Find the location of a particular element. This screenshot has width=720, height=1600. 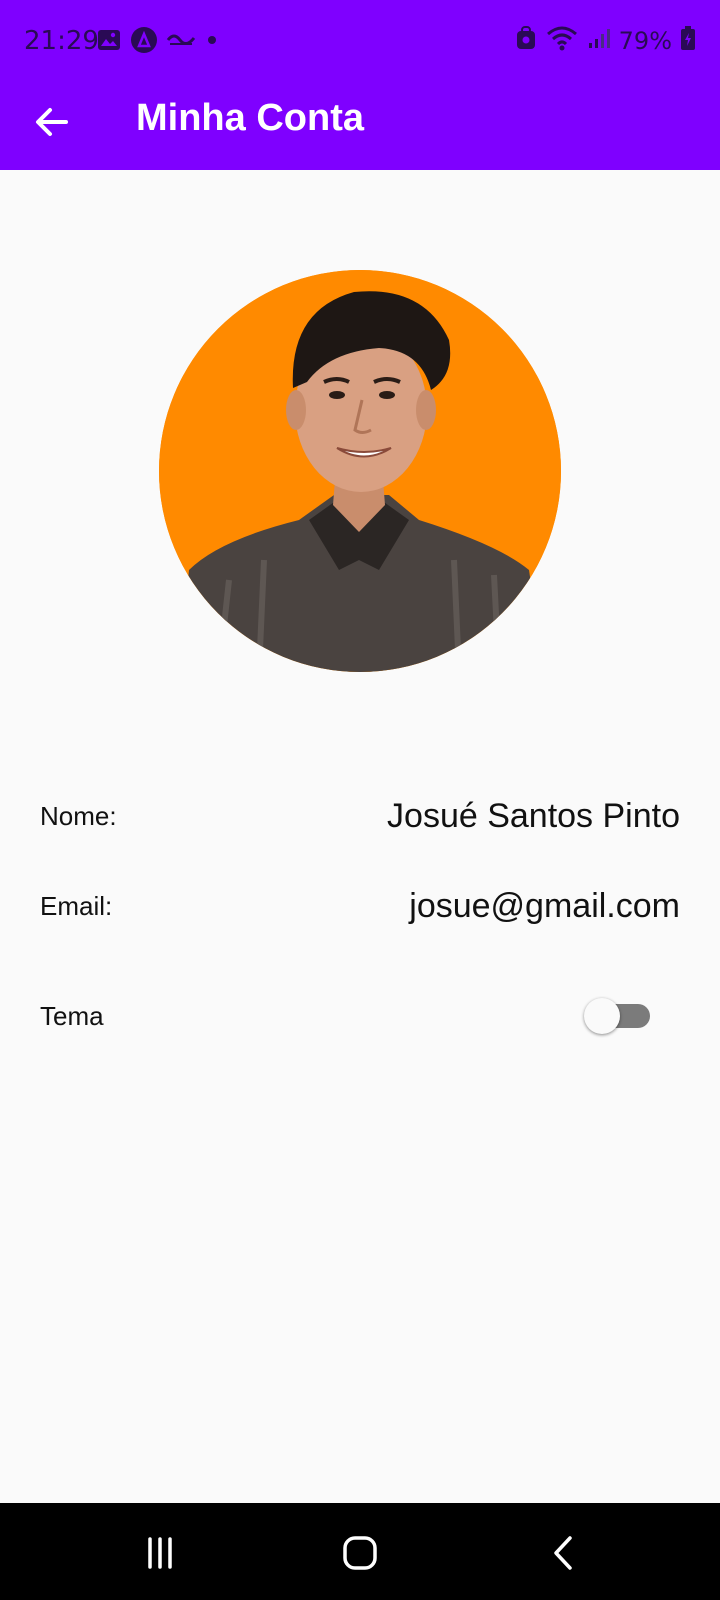

home-icon is located at coordinates (360, 1553).